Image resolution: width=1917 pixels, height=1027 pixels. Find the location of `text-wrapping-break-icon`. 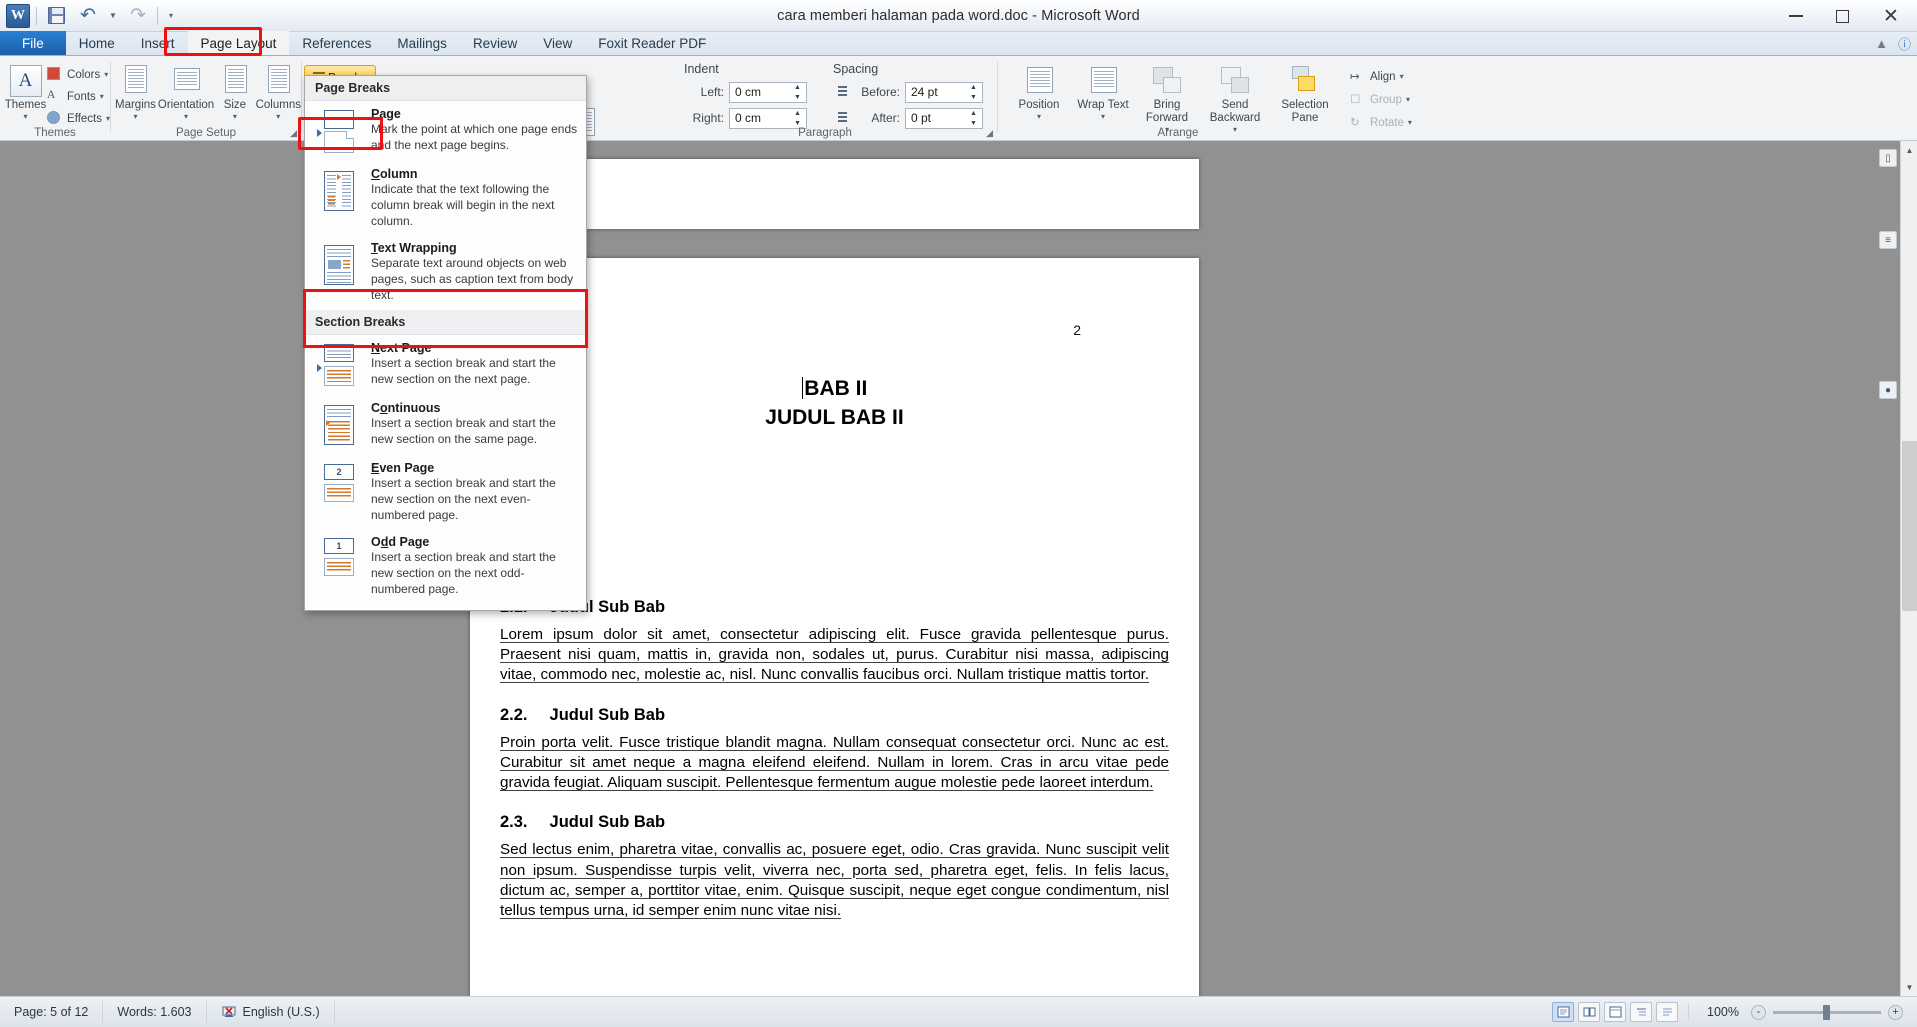

text-wrapping-break-icon is located at coordinates (339, 266).